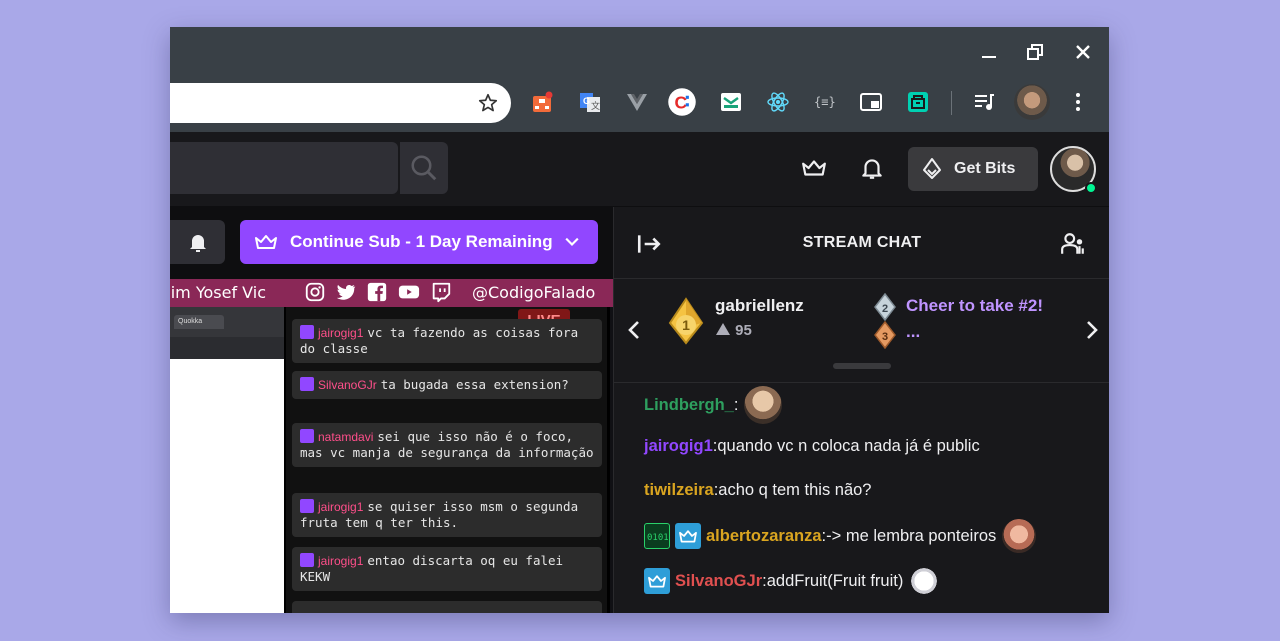 This screenshot has height=641, width=1280. Describe the element at coordinates (639, 169) in the screenshot. I see `twitch-top-nav: Get Bits` at that location.